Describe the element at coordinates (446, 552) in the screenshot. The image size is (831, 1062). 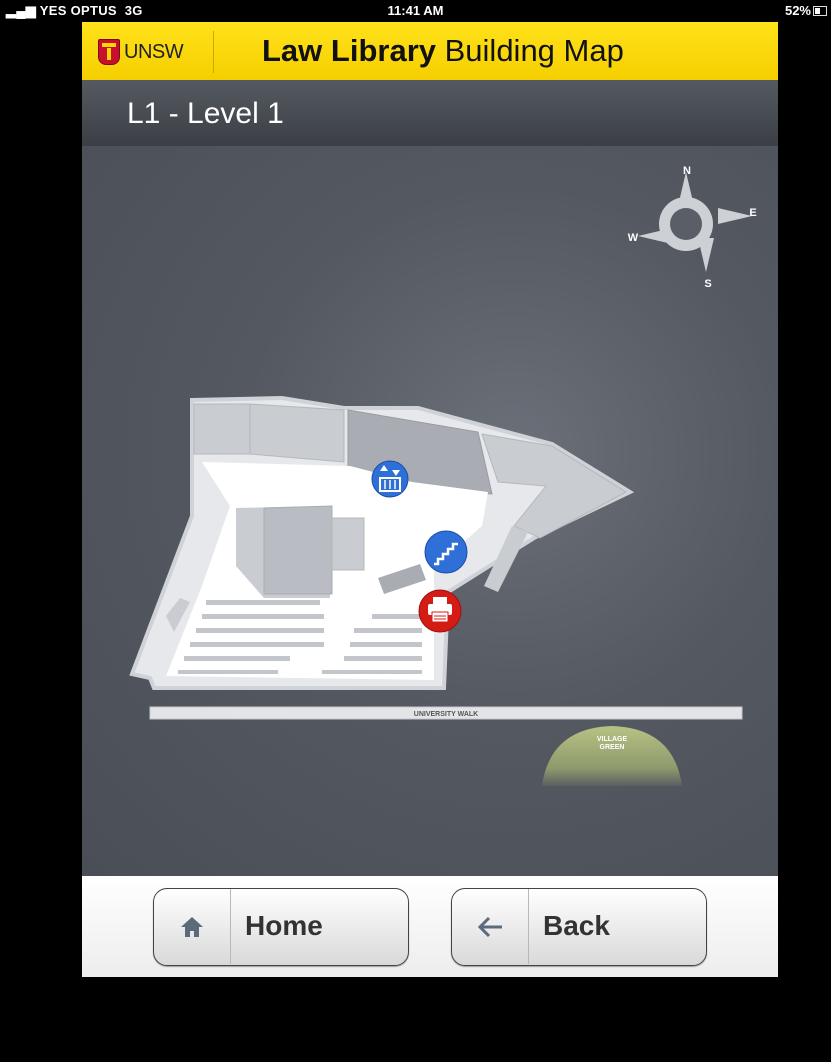
I see `stairs-icon` at that location.